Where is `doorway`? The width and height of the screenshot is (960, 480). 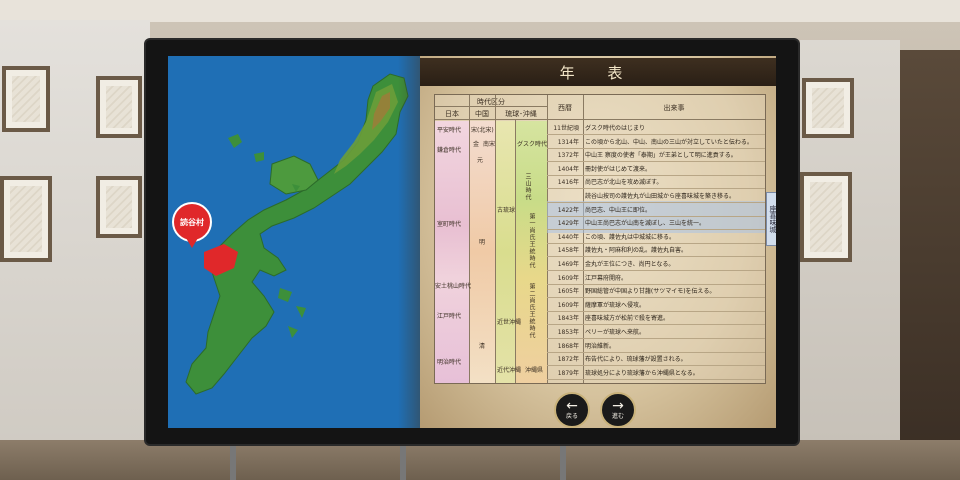 doorway is located at coordinates (930, 255).